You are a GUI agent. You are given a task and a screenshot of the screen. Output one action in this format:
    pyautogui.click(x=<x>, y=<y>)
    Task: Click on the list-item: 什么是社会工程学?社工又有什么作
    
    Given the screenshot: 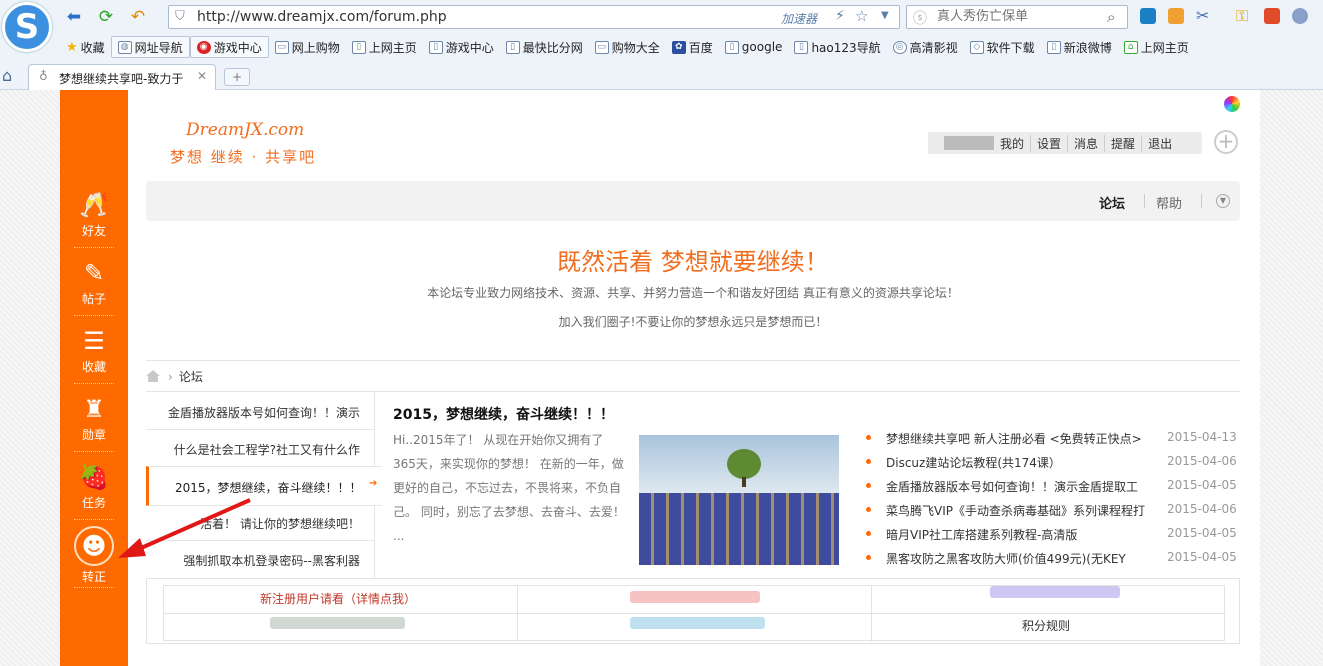 What is the action you would take?
    pyautogui.click(x=267, y=449)
    